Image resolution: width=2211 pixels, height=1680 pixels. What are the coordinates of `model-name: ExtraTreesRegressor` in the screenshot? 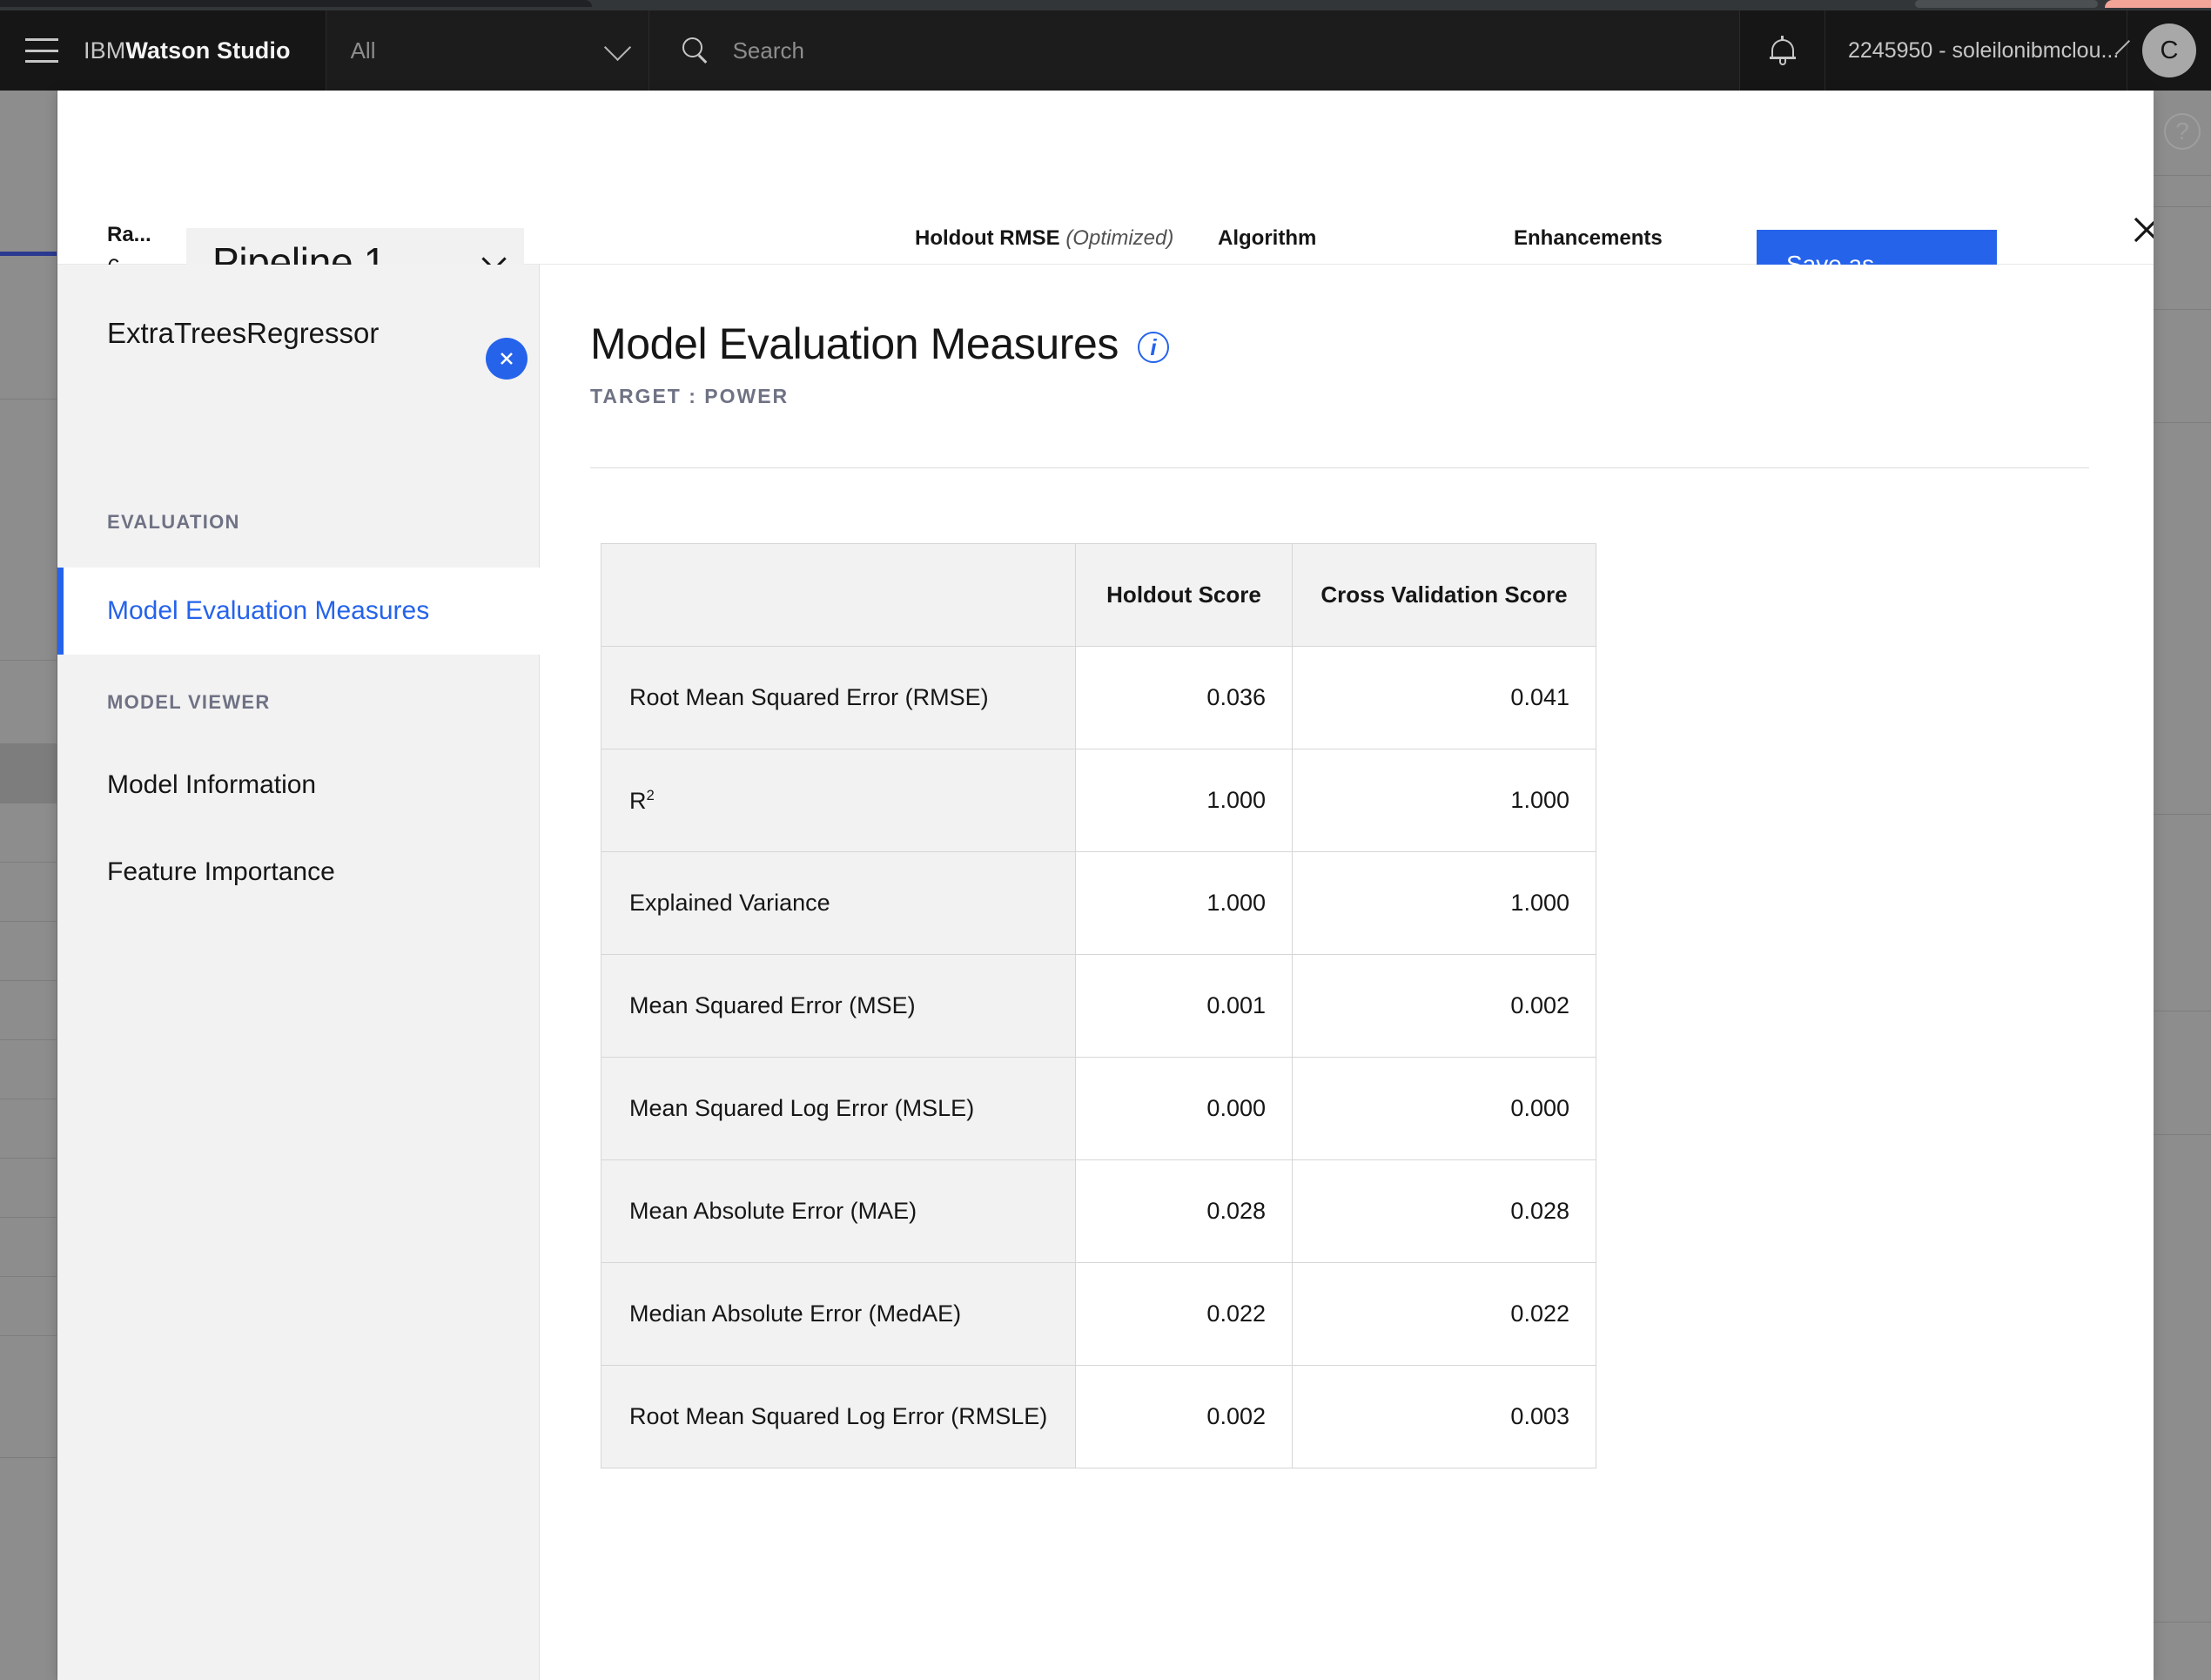 It's located at (243, 333).